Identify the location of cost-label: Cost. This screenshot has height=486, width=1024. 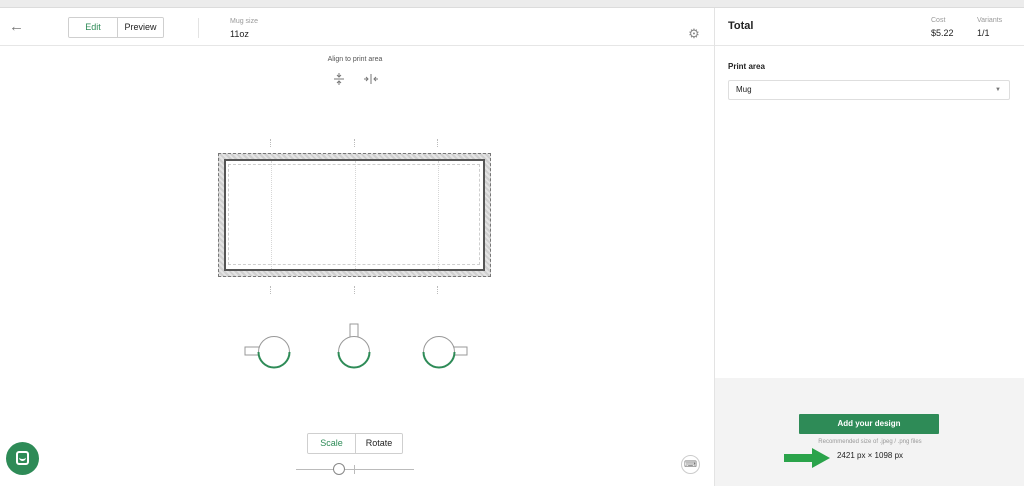
(938, 20).